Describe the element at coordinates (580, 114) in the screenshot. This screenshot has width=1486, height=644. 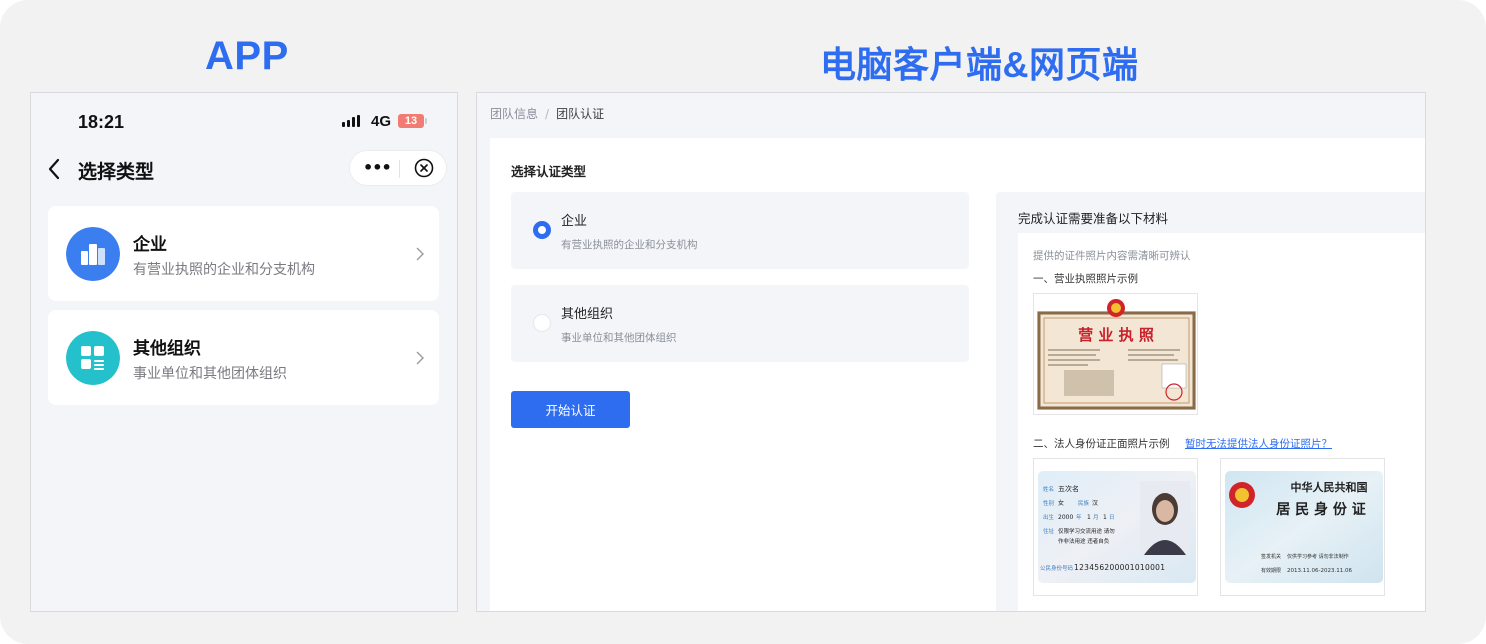
I see `breadcrumb-current: 团队认证` at that location.